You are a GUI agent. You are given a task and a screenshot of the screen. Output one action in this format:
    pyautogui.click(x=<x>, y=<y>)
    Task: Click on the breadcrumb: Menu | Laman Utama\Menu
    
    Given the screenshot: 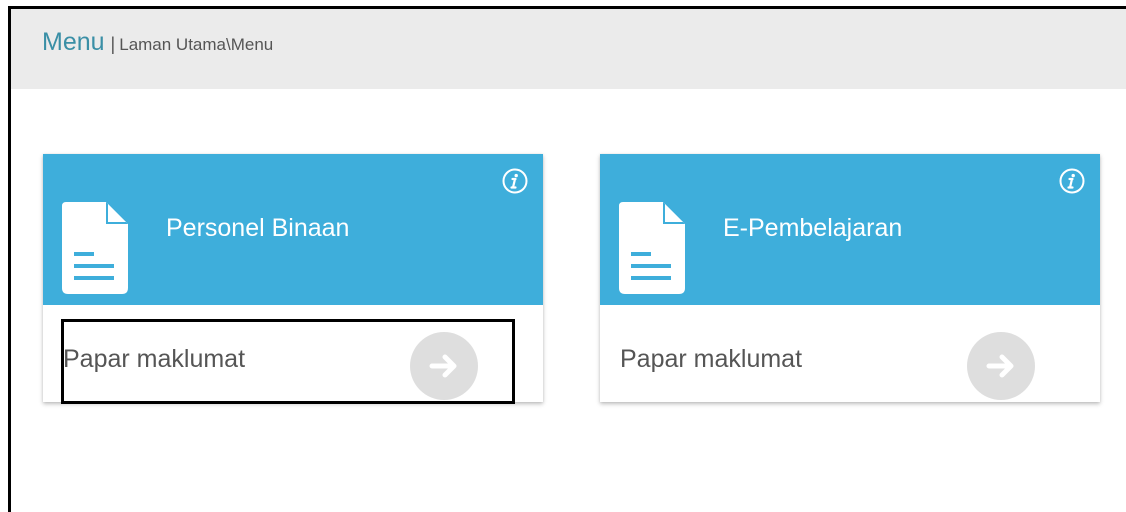 What is the action you would take?
    pyautogui.click(x=157, y=43)
    